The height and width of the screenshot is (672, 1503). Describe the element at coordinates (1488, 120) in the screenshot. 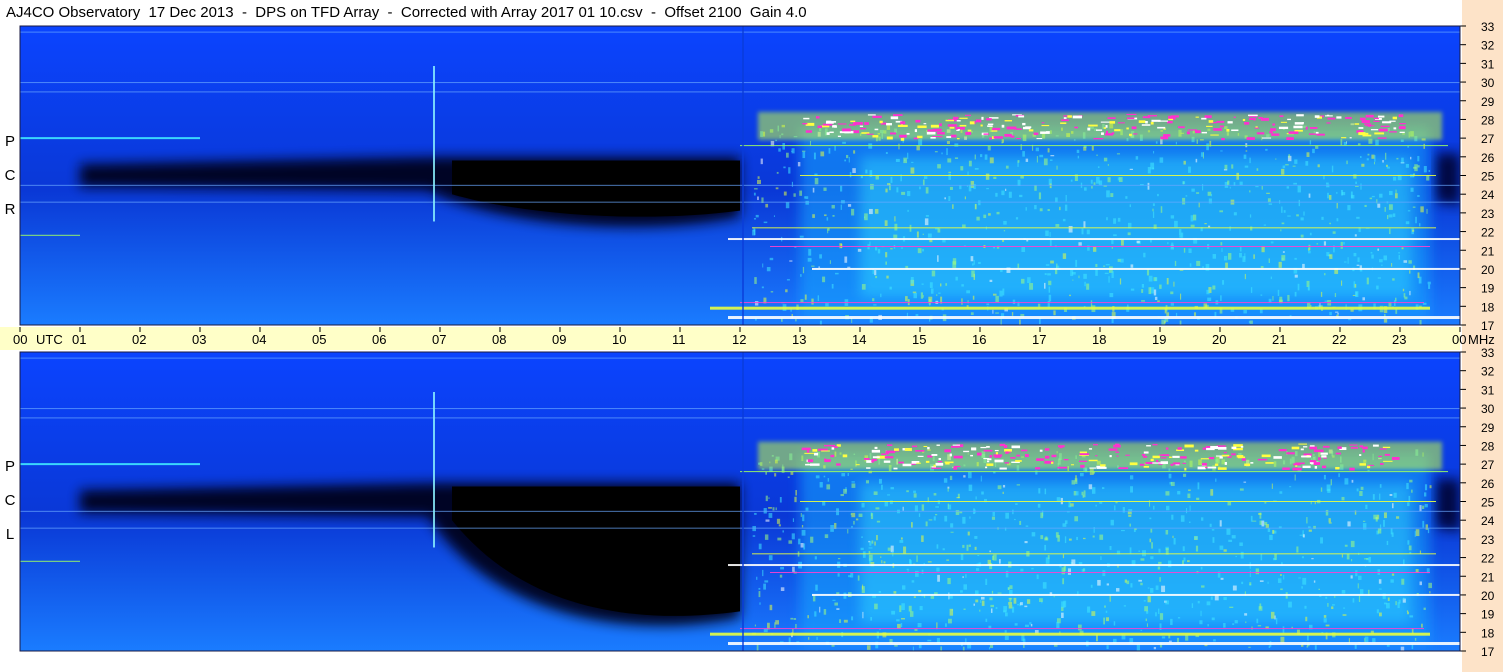

I see `y-tick-label: 28` at that location.